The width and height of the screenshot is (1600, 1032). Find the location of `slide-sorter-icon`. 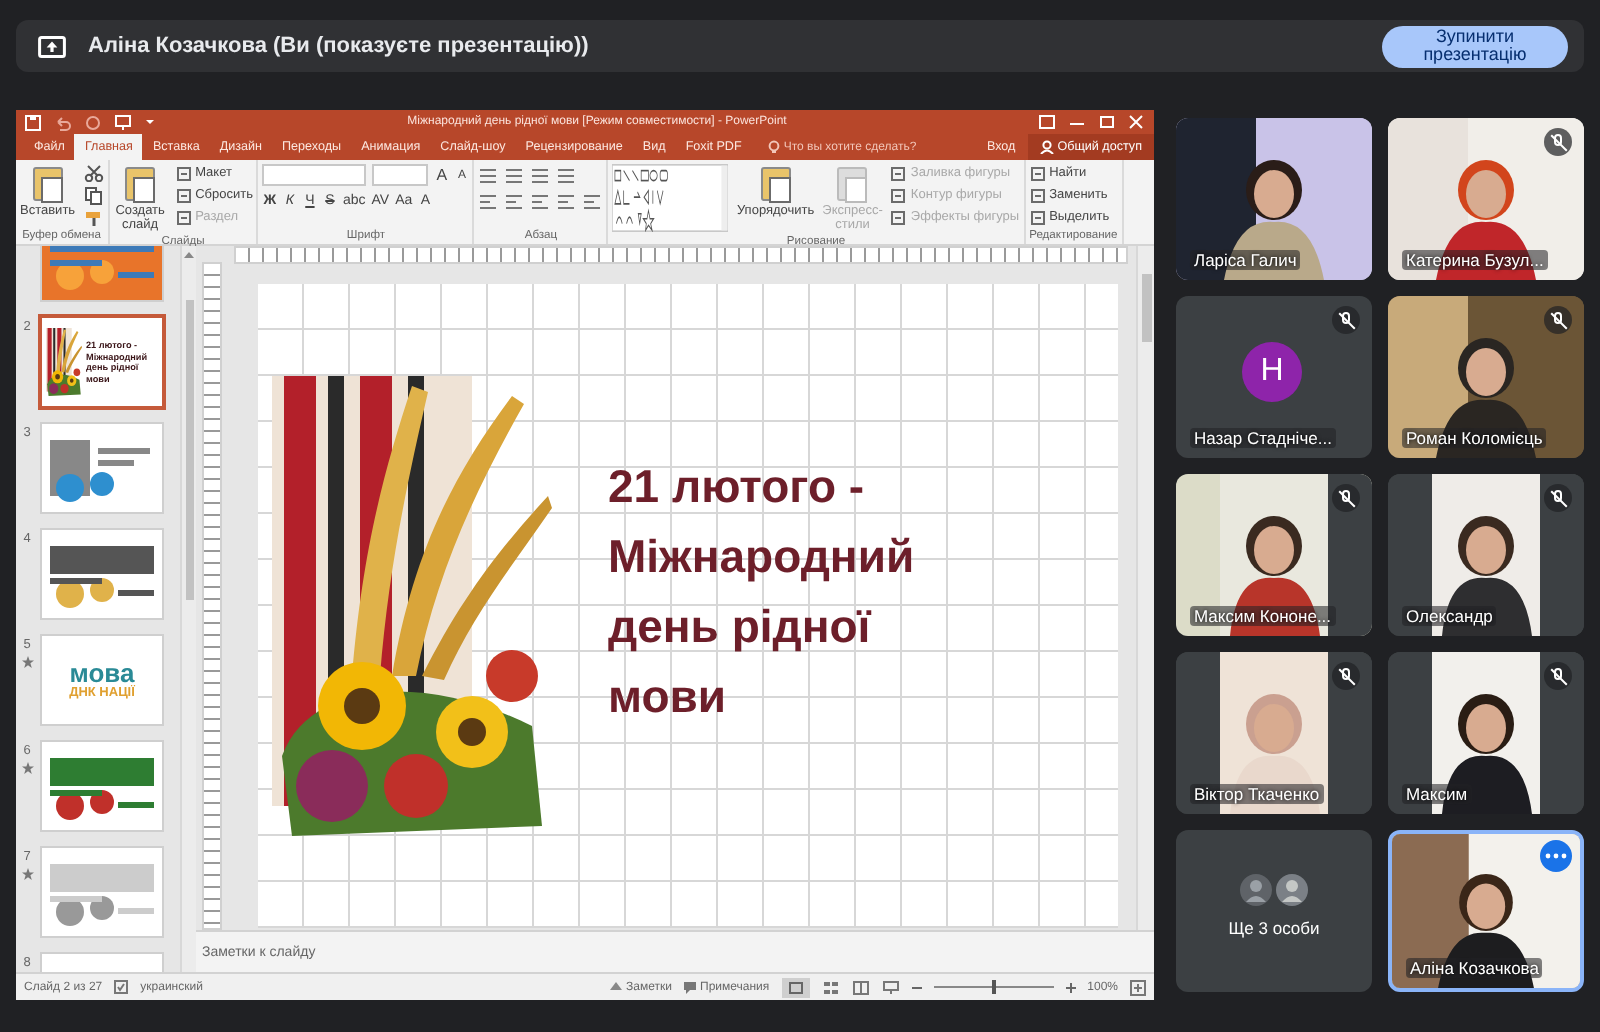

slide-sorter-icon is located at coordinates (830, 987).